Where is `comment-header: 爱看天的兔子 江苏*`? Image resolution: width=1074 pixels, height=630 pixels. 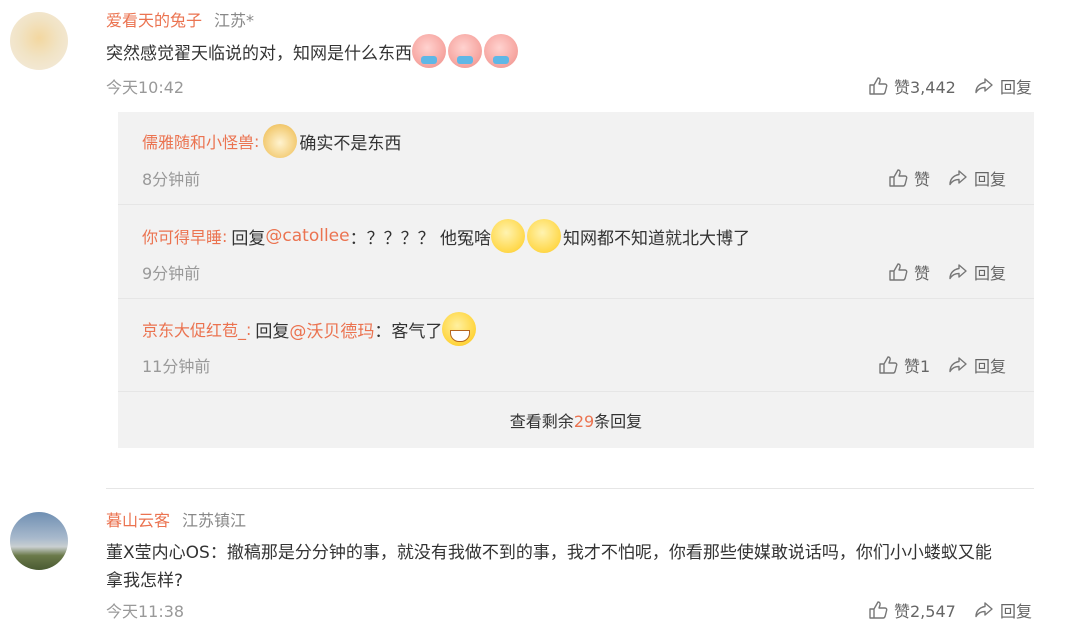 comment-header: 爱看天的兔子 江苏* is located at coordinates (180, 19).